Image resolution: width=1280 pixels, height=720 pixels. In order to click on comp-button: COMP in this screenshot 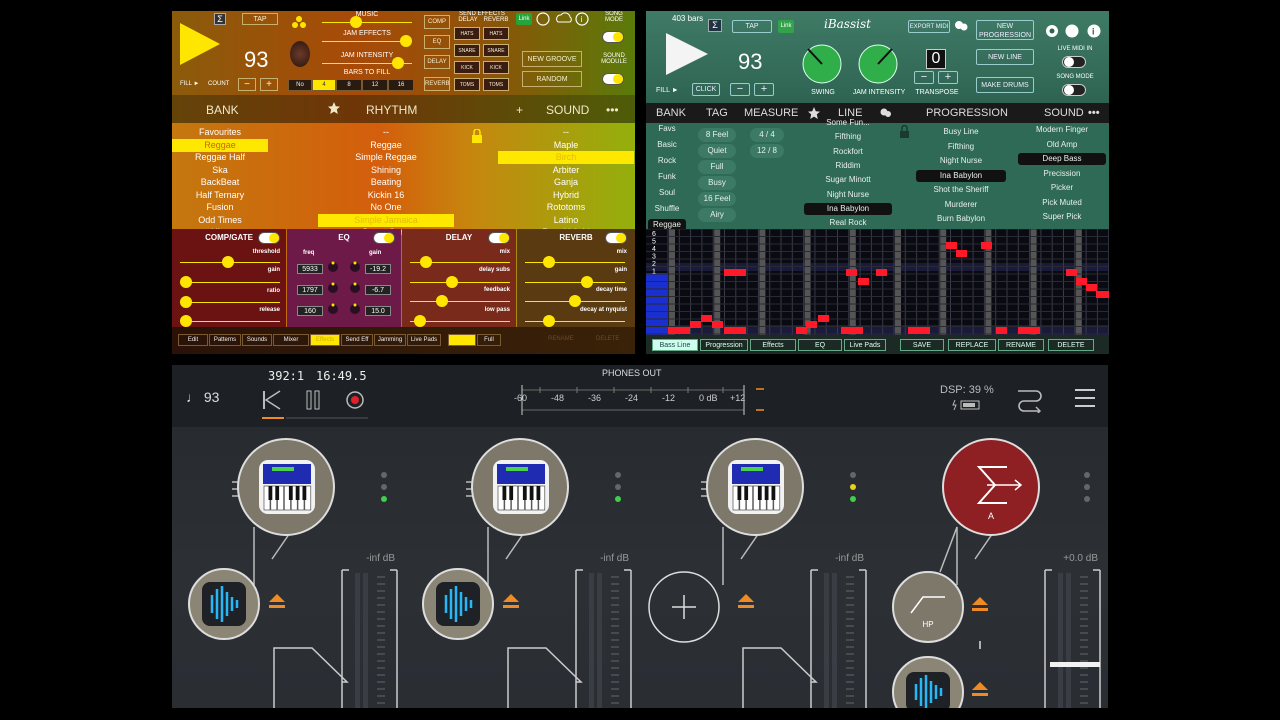, I will do `click(437, 22)`.